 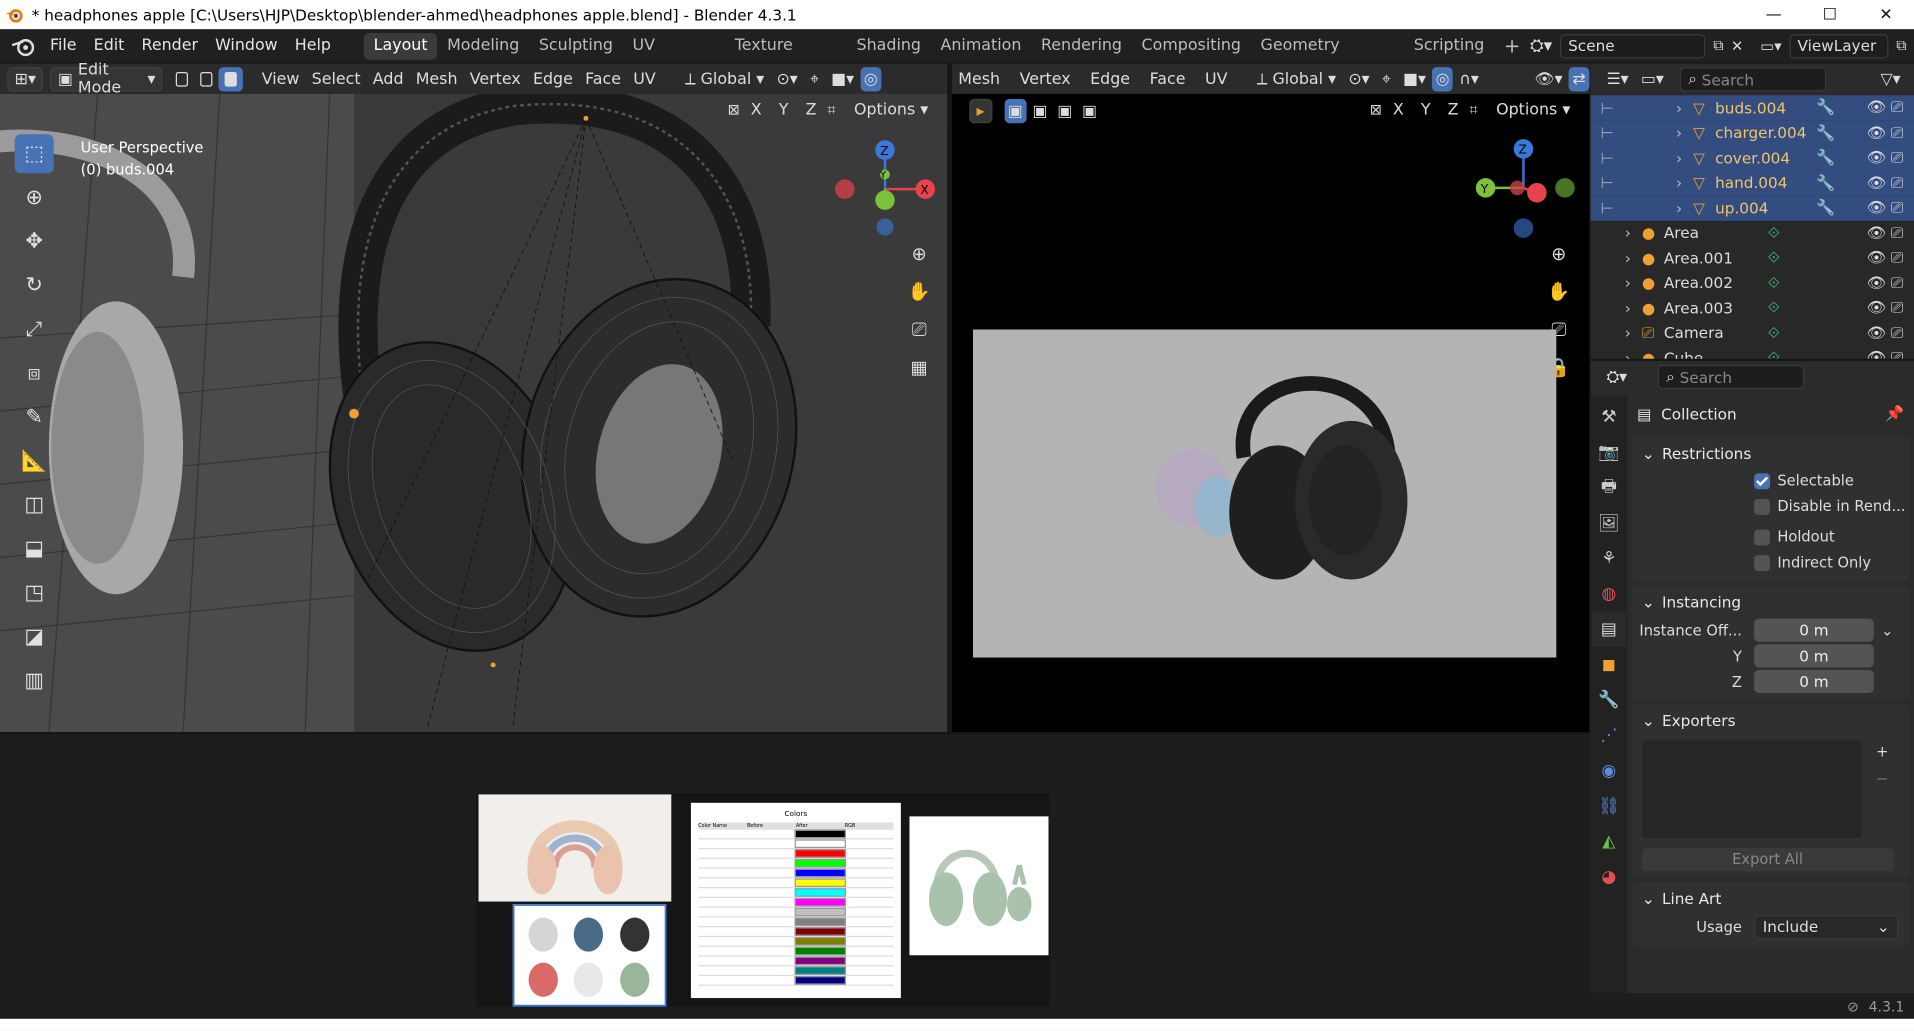 I want to click on maximize-button: ☐, so click(x=1830, y=14).